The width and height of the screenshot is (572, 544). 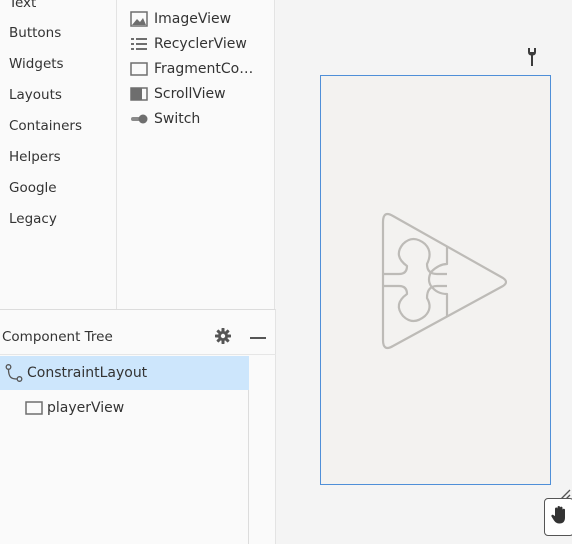 I want to click on widget-imageview: ImageView, so click(x=180, y=19).